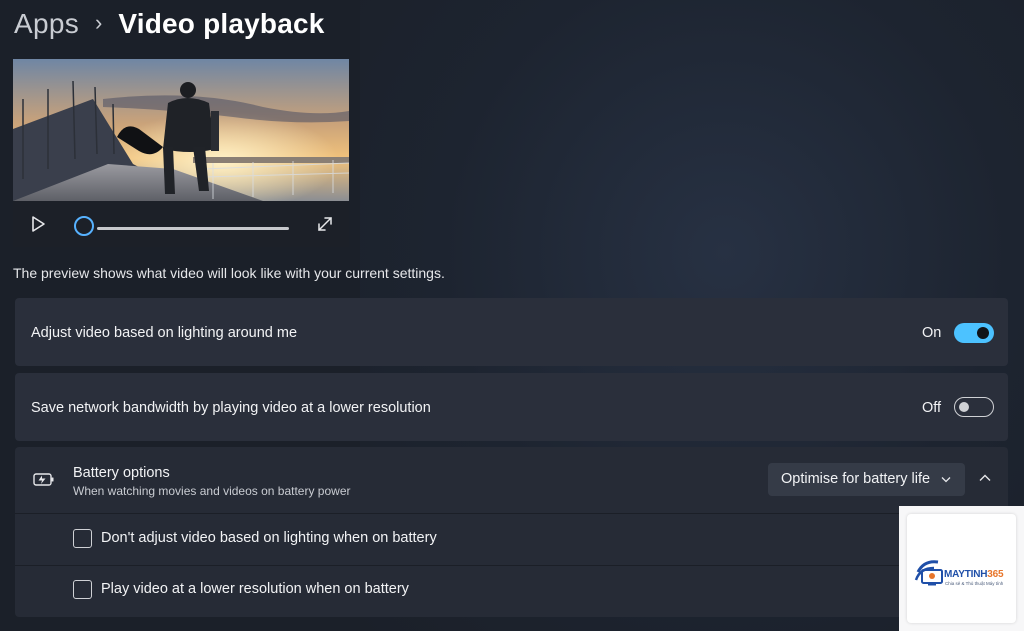  I want to click on play-icon, so click(38, 224).